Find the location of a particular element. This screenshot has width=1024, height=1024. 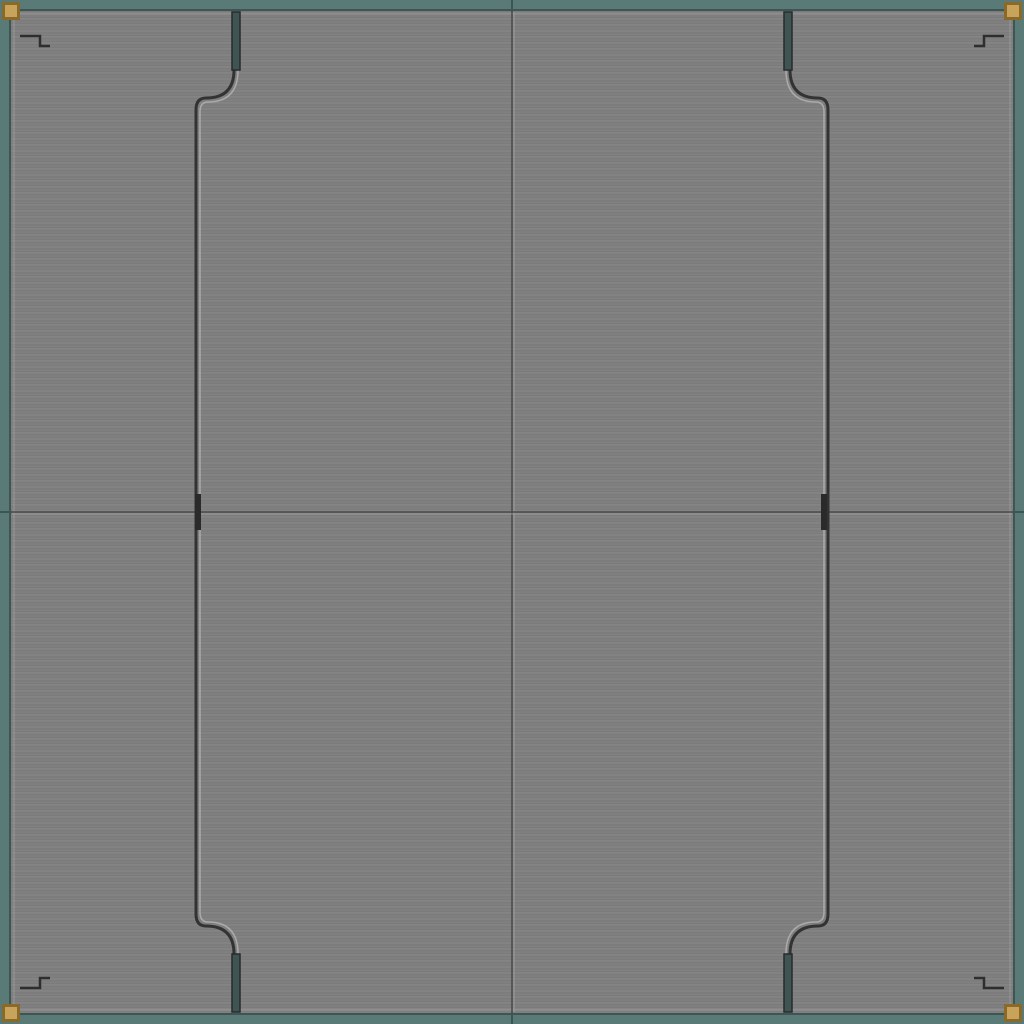

corner-stud-bottom-right-icon-face is located at coordinates (1013, 1013).